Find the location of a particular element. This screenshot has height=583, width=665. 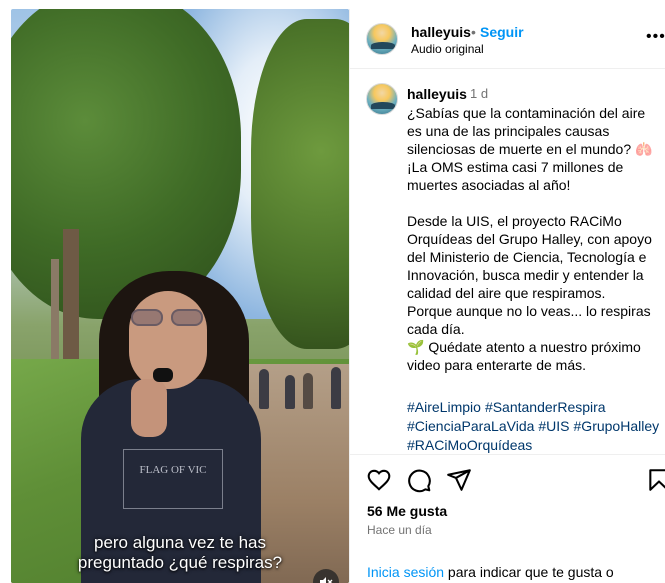

comment-icon is located at coordinates (419, 480).